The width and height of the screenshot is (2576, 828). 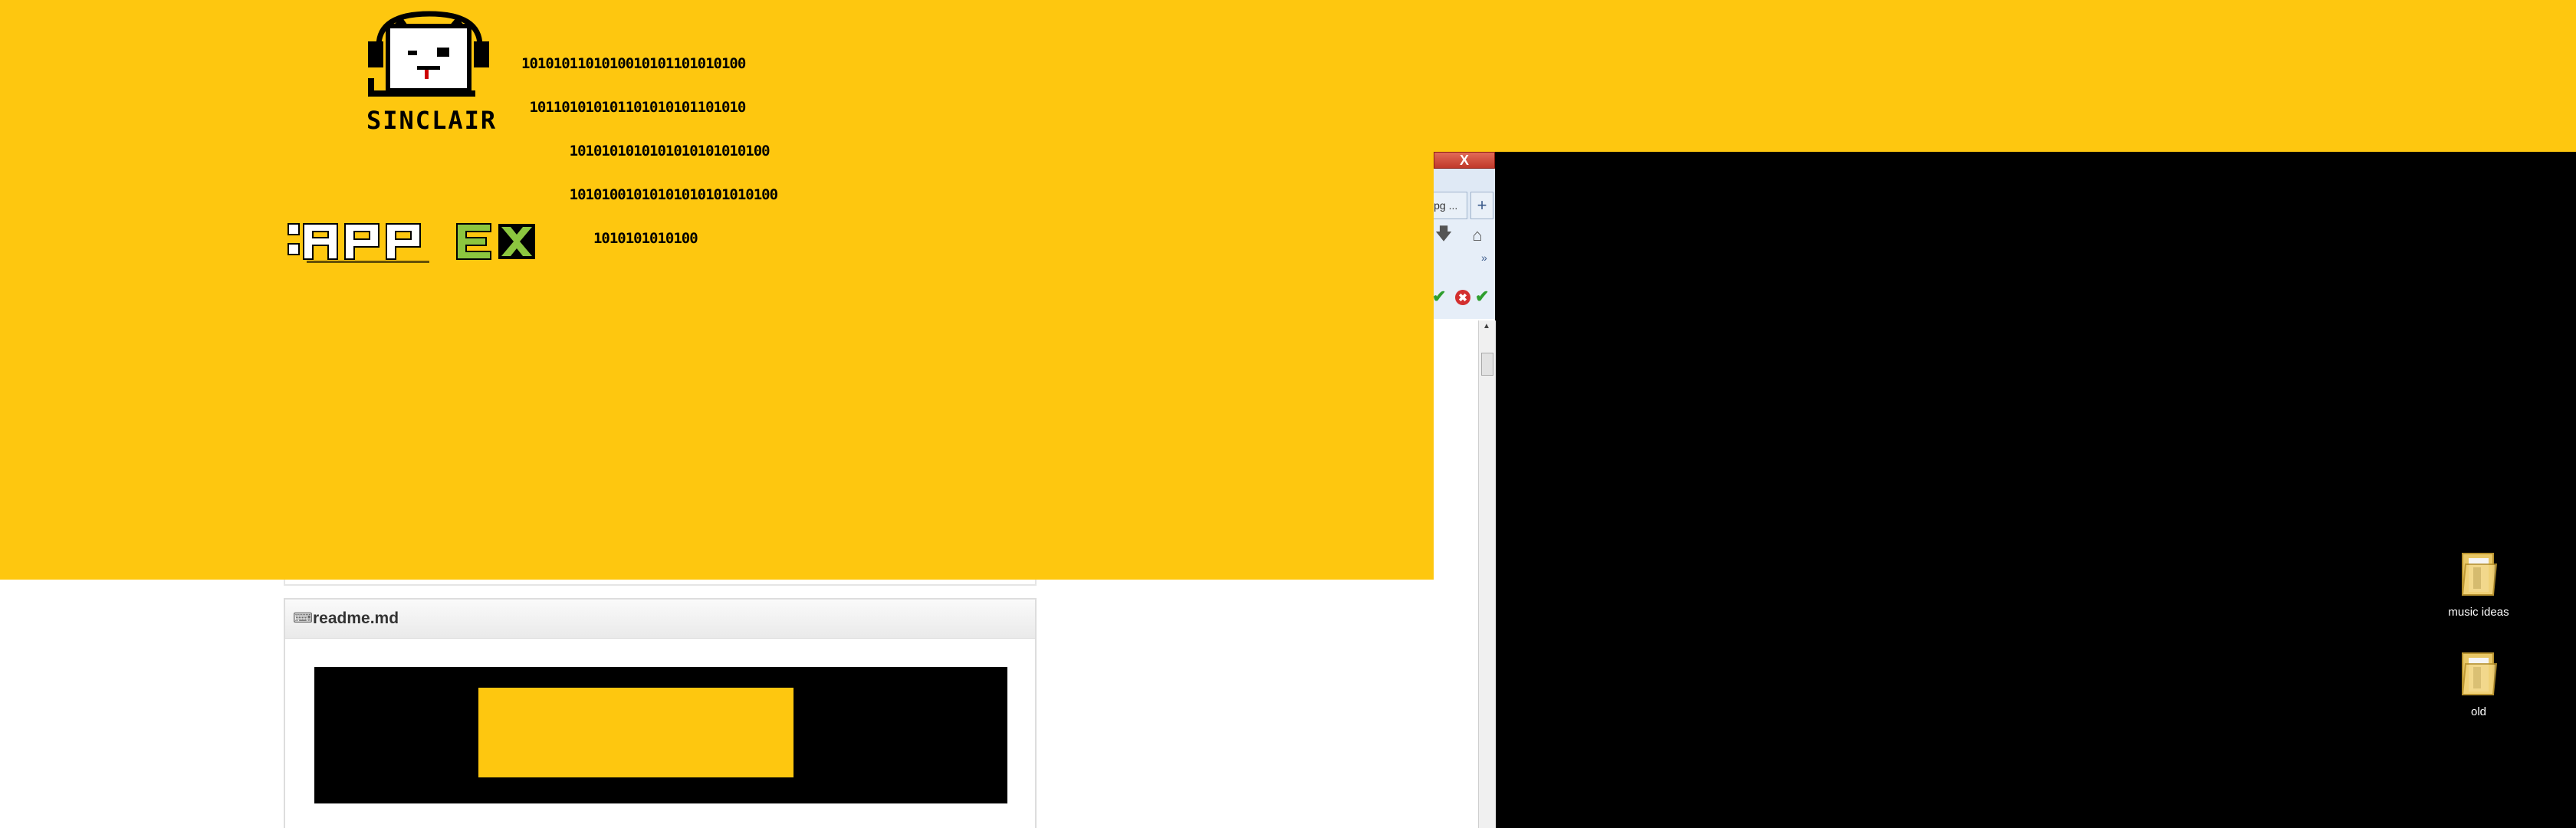 What do you see at coordinates (429, 54) in the screenshot?
I see `cat-logo-icon` at bounding box center [429, 54].